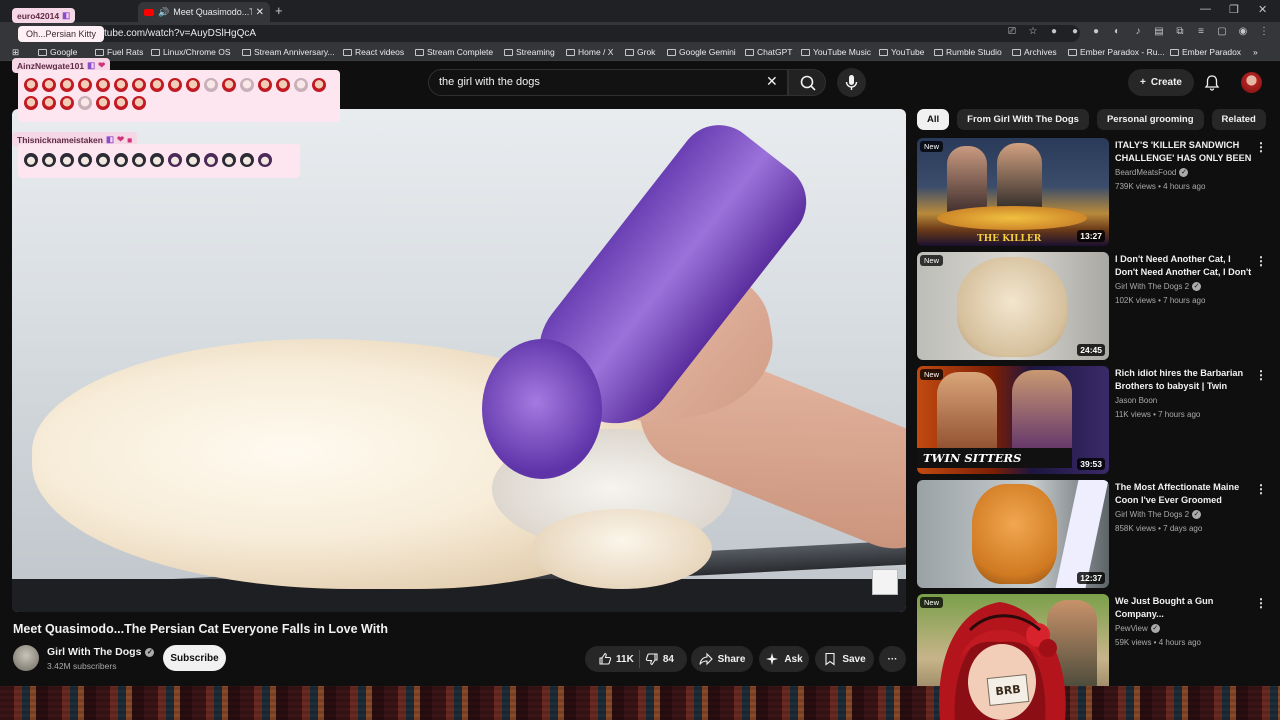 The width and height of the screenshot is (1280, 720). I want to click on dislike-button: 84, so click(659, 659).